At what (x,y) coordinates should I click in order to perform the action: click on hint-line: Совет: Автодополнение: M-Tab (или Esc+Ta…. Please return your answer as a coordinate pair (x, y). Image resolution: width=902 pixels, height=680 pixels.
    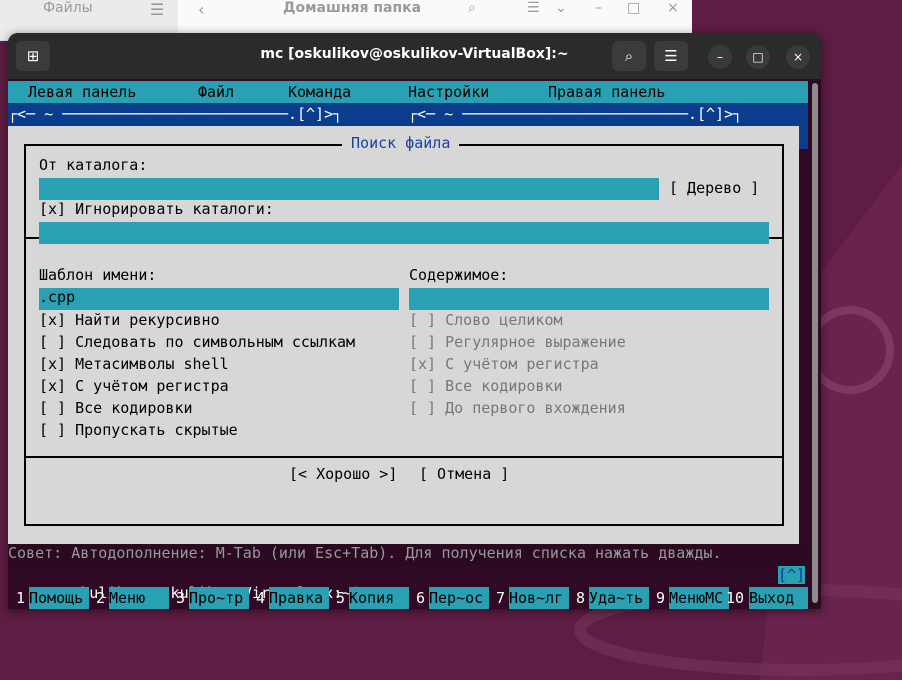
    Looking at the image, I should click on (408, 555).